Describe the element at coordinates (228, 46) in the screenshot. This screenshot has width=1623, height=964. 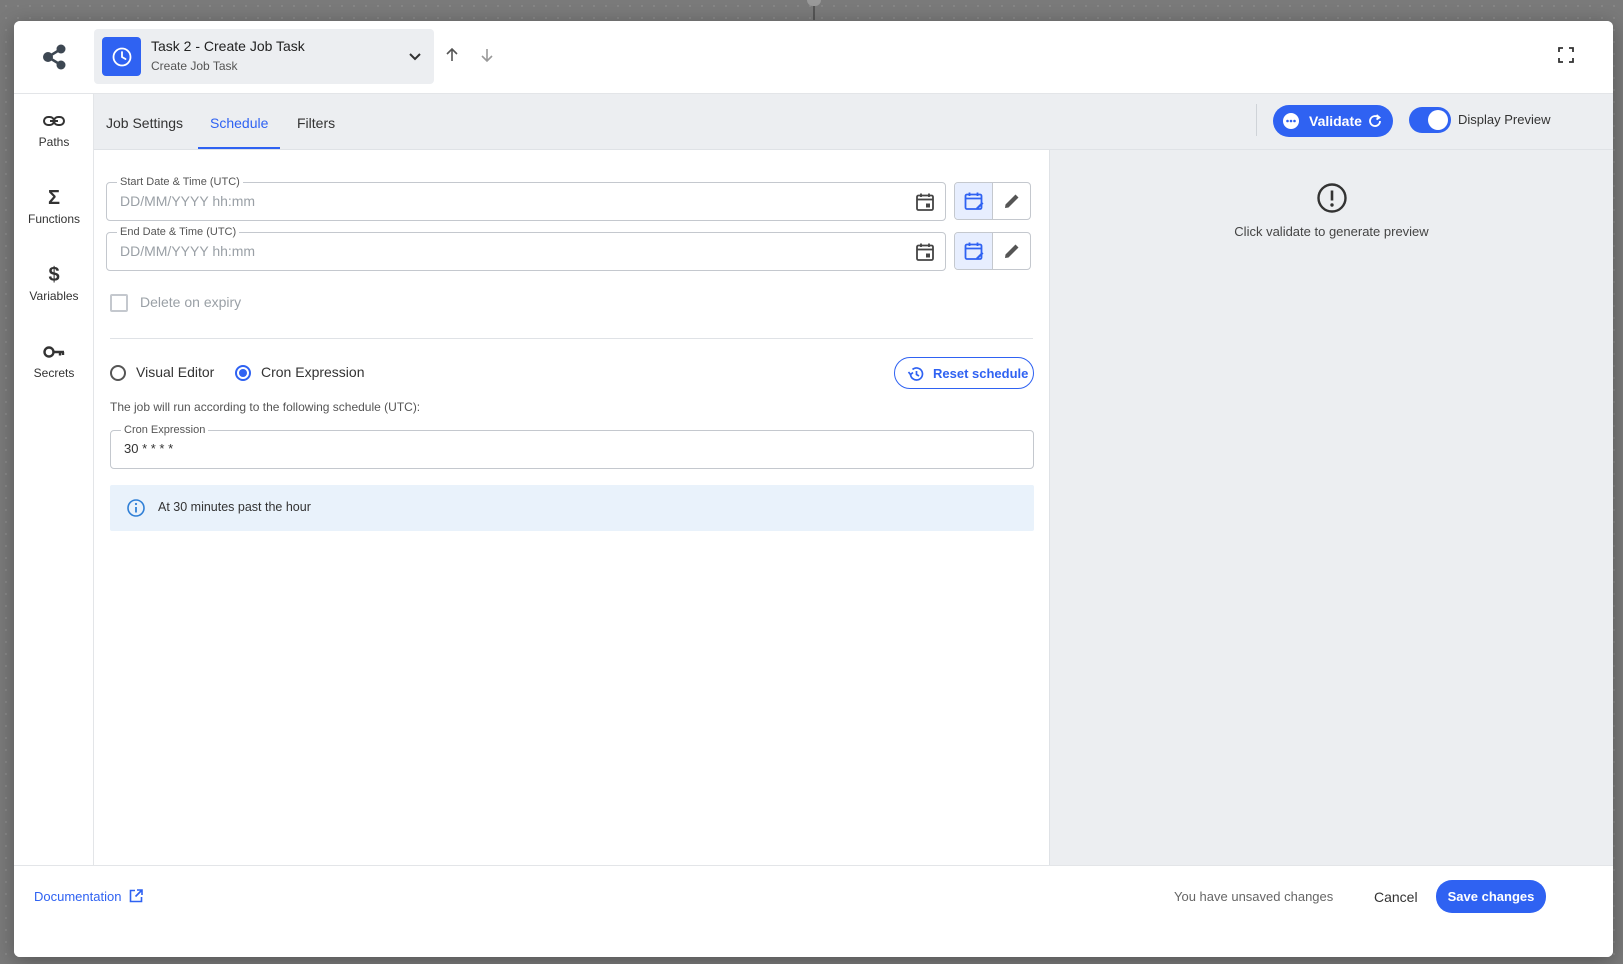
I see `task-title: Task 2 - Create Job Task` at that location.